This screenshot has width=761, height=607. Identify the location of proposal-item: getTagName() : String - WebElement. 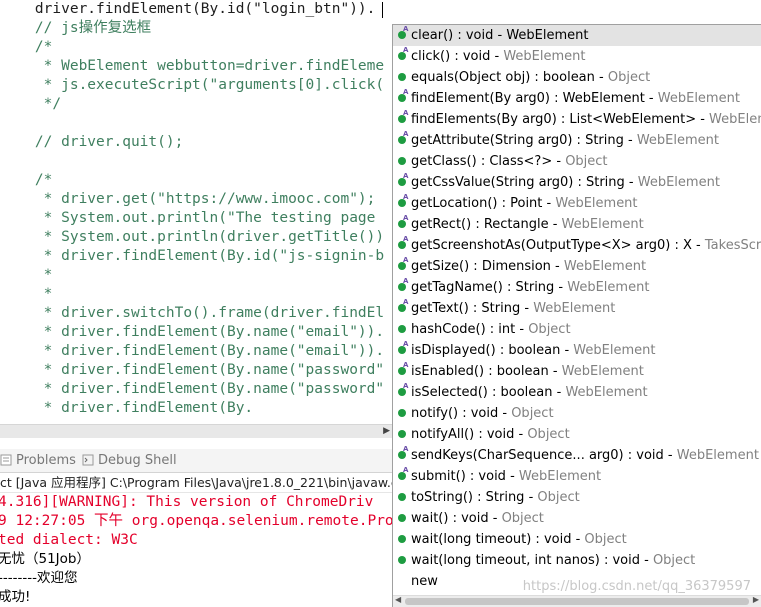
(577, 287).